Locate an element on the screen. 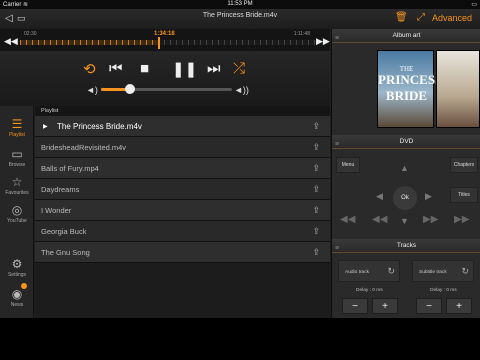  subtitle-delay-label: Delay : 0 ms is located at coordinates (443, 290).